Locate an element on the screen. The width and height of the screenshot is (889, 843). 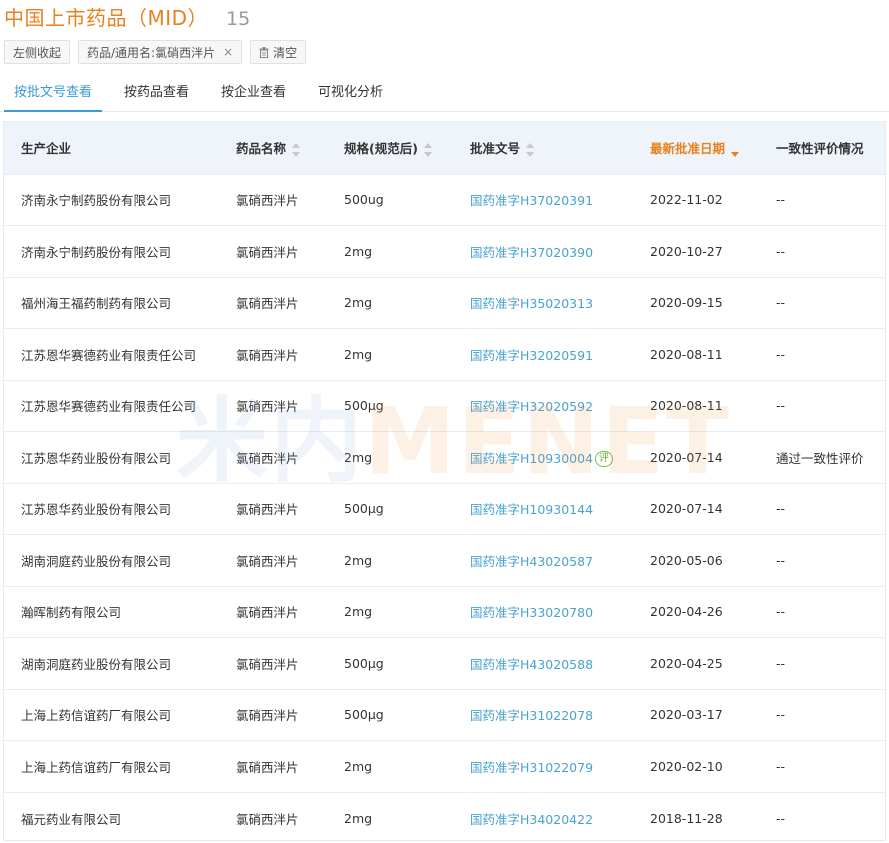
cell-approval-number: 国药准字H33020780 is located at coordinates (543, 612).